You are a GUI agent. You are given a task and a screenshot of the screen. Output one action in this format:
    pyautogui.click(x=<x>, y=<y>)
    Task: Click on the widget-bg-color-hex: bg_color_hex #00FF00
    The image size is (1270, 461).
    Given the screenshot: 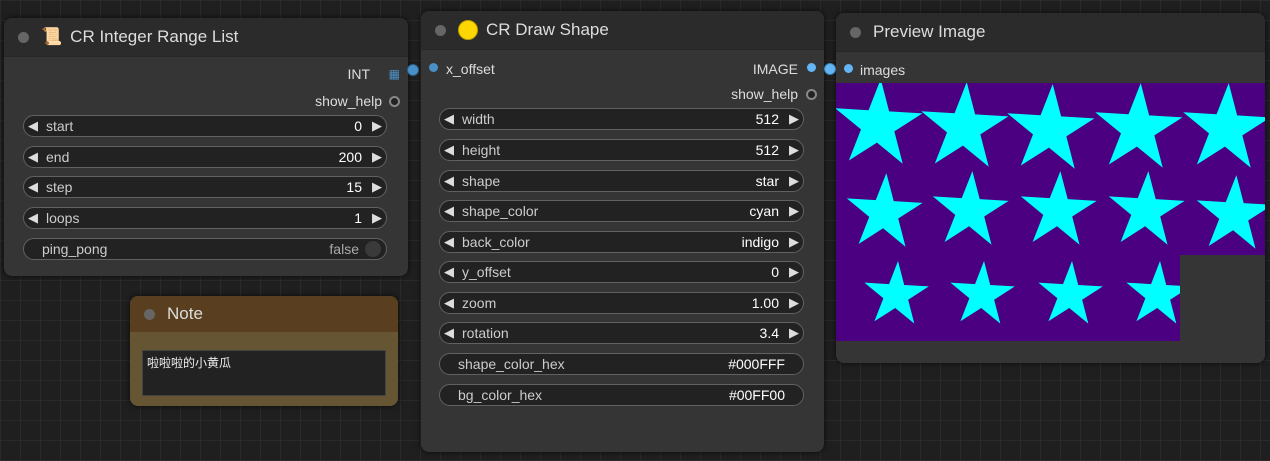 What is the action you would take?
    pyautogui.click(x=621, y=395)
    